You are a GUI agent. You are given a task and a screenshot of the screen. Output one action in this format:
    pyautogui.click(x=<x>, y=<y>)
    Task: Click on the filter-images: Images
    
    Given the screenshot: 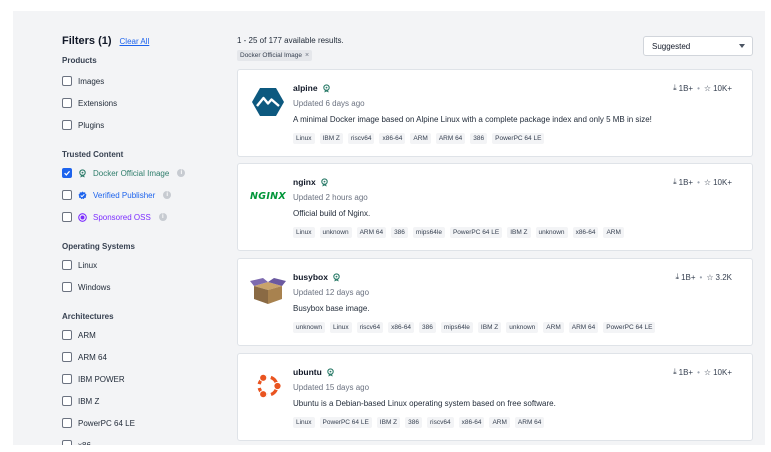 What is the action you would take?
    pyautogui.click(x=137, y=81)
    